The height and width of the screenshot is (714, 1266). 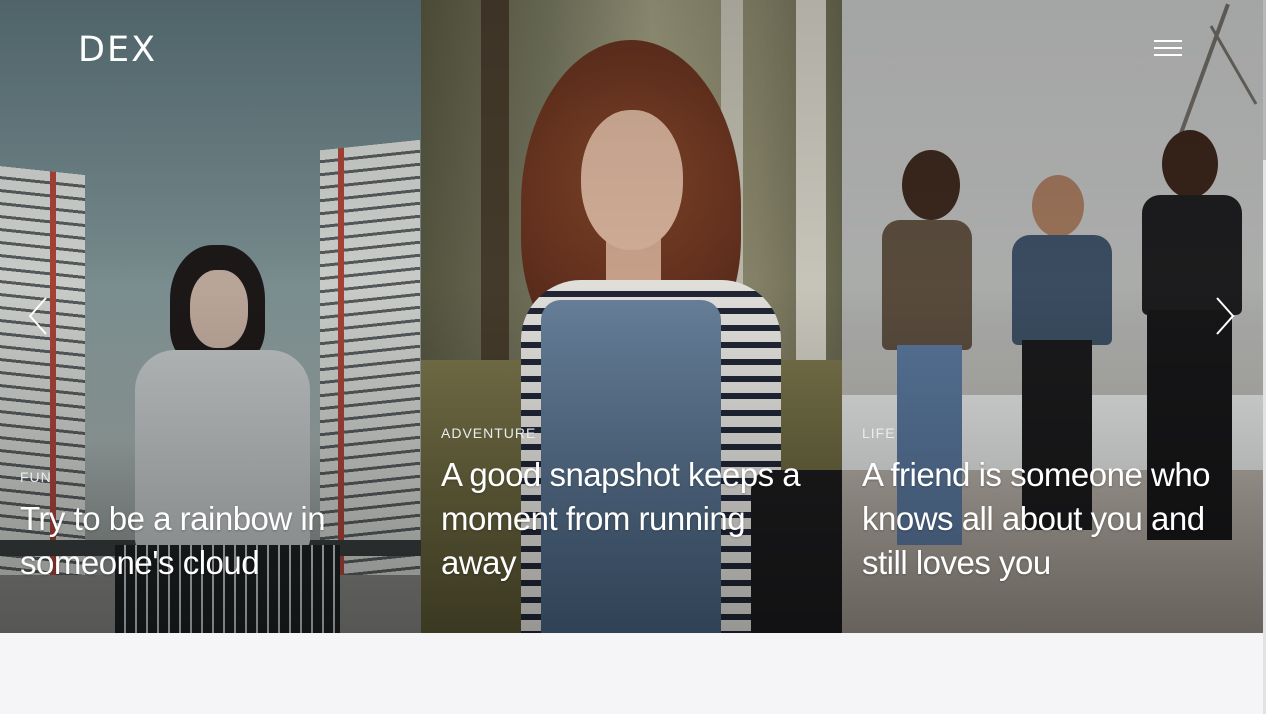 I want to click on slide-category: ADVENTURE, so click(x=632, y=433).